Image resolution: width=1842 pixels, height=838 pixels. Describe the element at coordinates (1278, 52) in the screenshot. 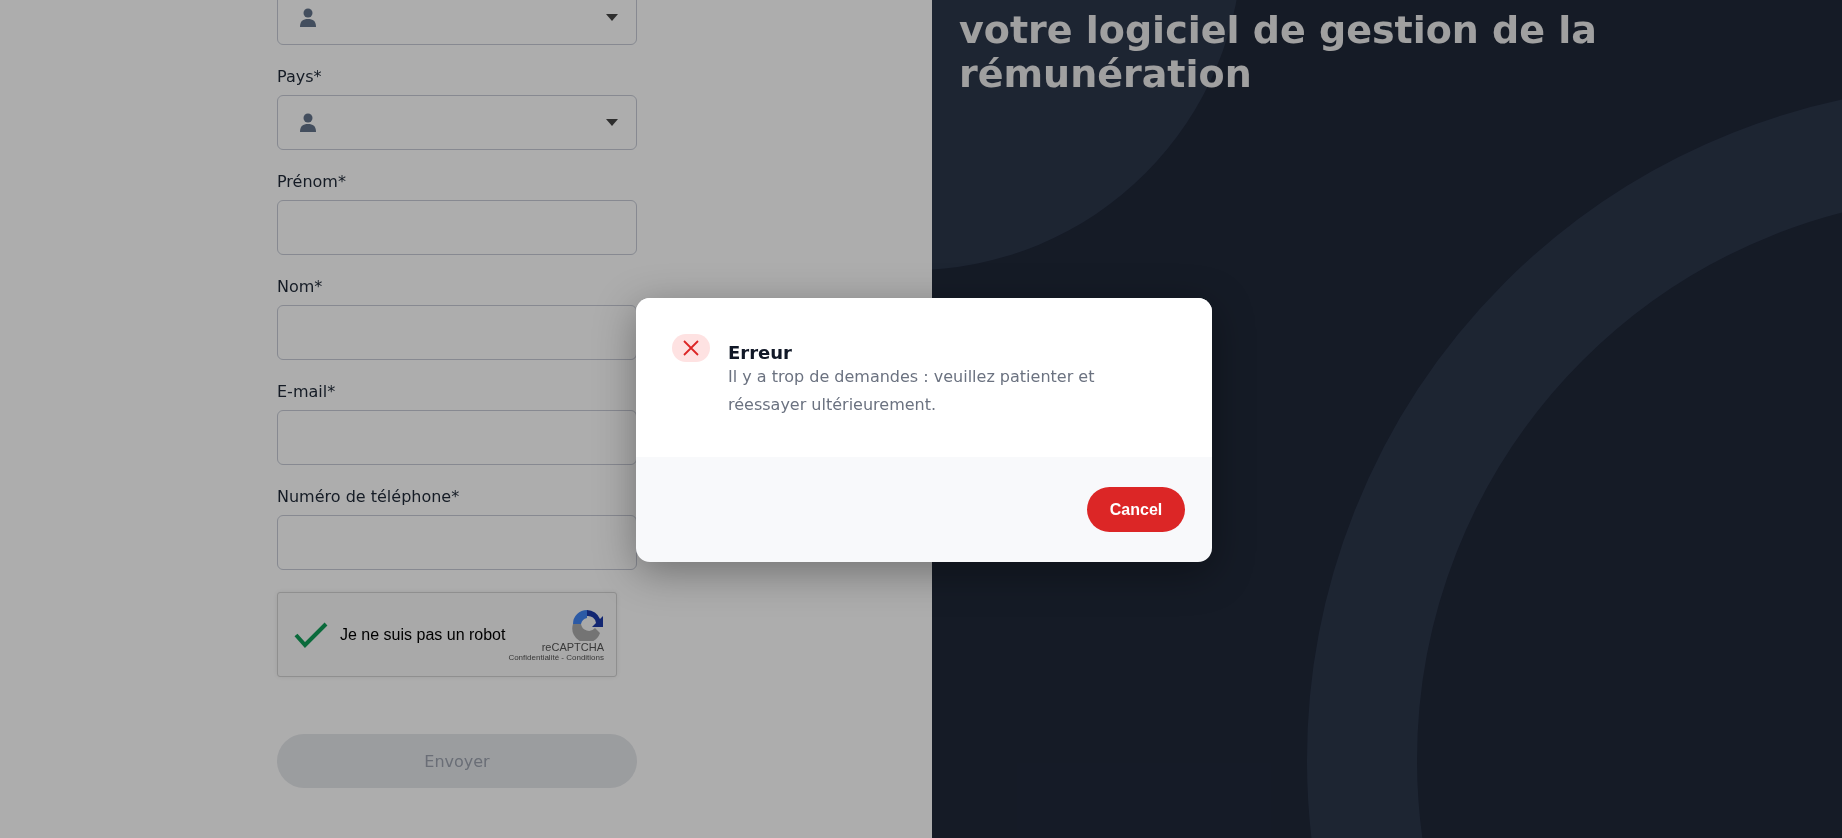

I see `hero-heading: votre logiciel de gestion de la rémunération` at that location.